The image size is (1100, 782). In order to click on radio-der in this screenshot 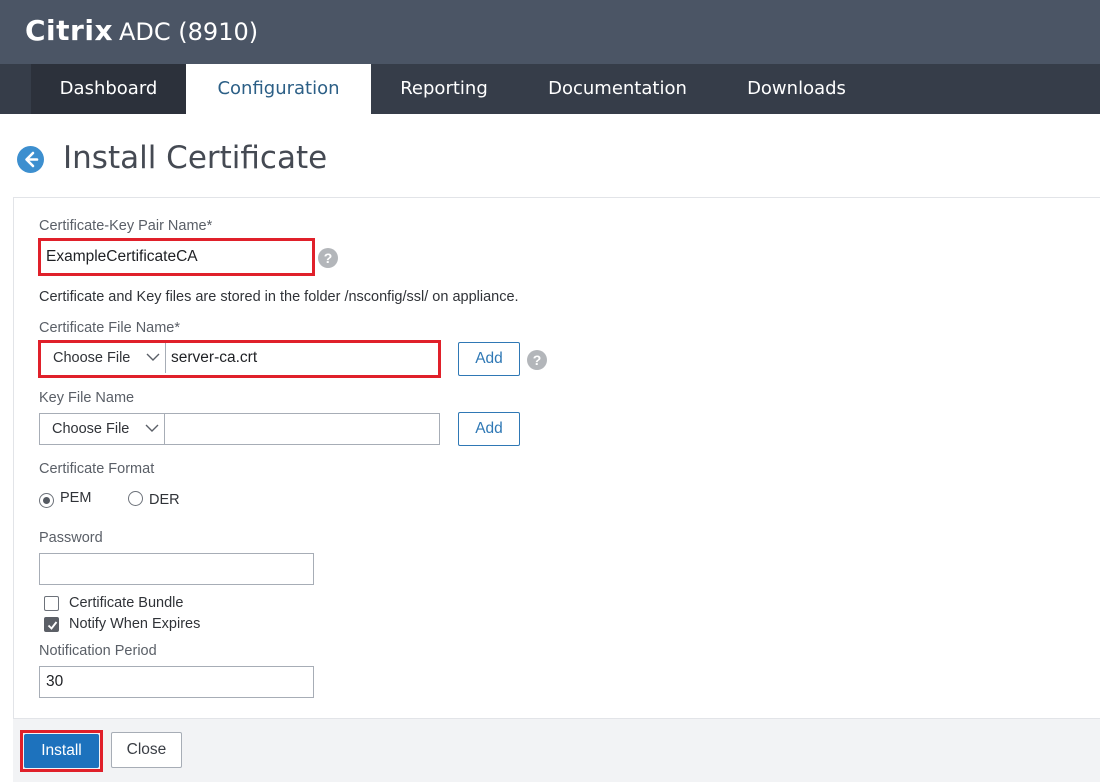, I will do `click(135, 498)`.